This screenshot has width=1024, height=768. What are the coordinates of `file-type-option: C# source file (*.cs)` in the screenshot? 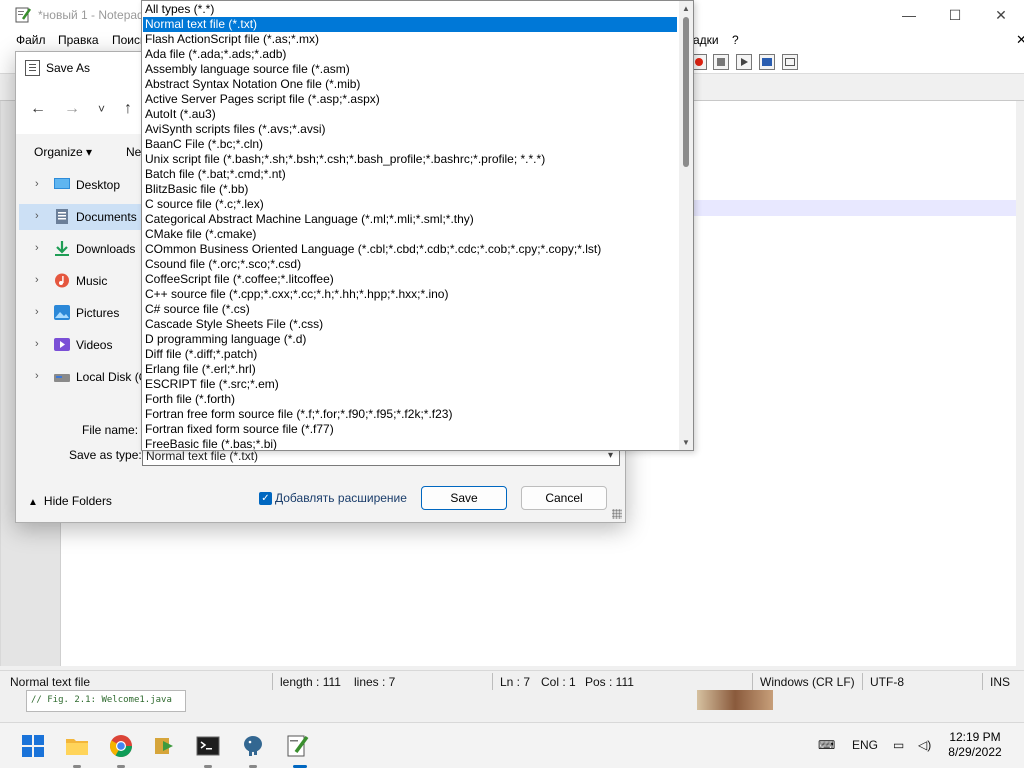 It's located at (410, 309).